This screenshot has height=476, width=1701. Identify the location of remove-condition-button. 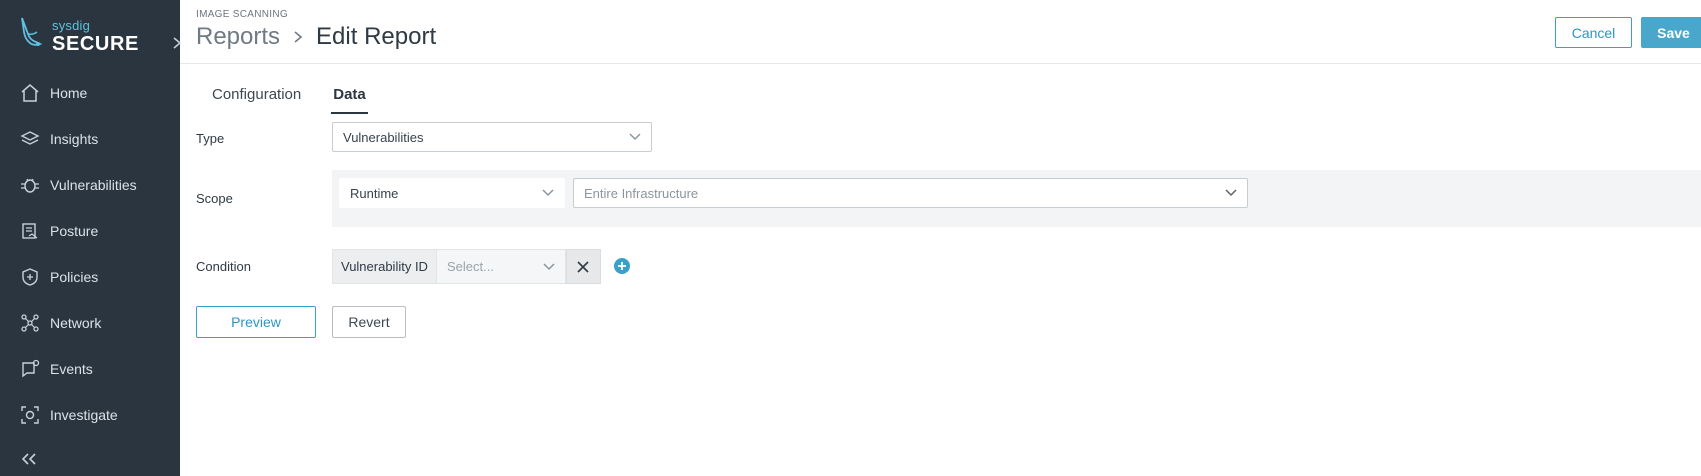
(583, 266).